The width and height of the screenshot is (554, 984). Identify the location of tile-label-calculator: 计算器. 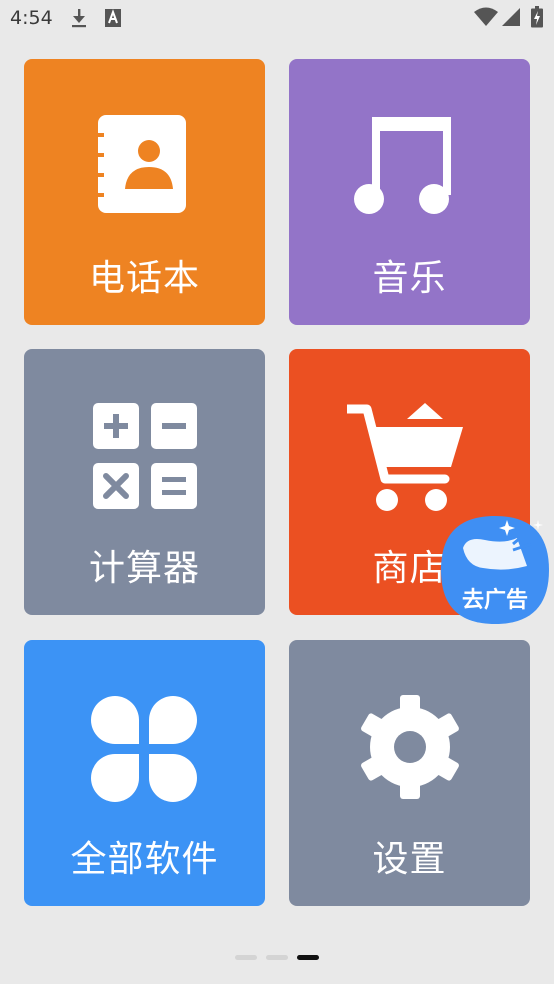
(144, 568).